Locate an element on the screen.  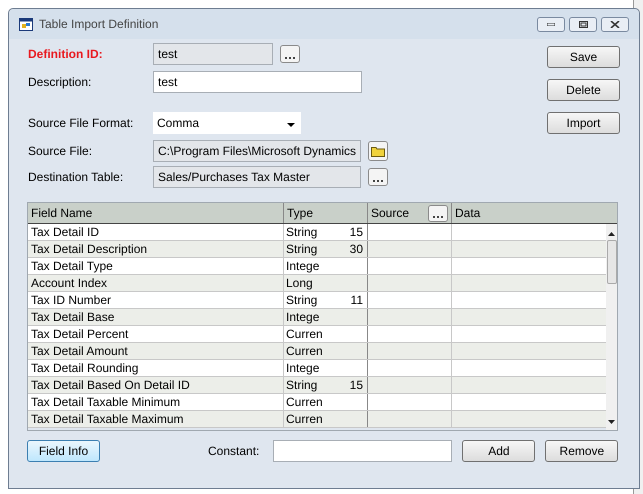
table-cell: Tax ID Number is located at coordinates (156, 300).